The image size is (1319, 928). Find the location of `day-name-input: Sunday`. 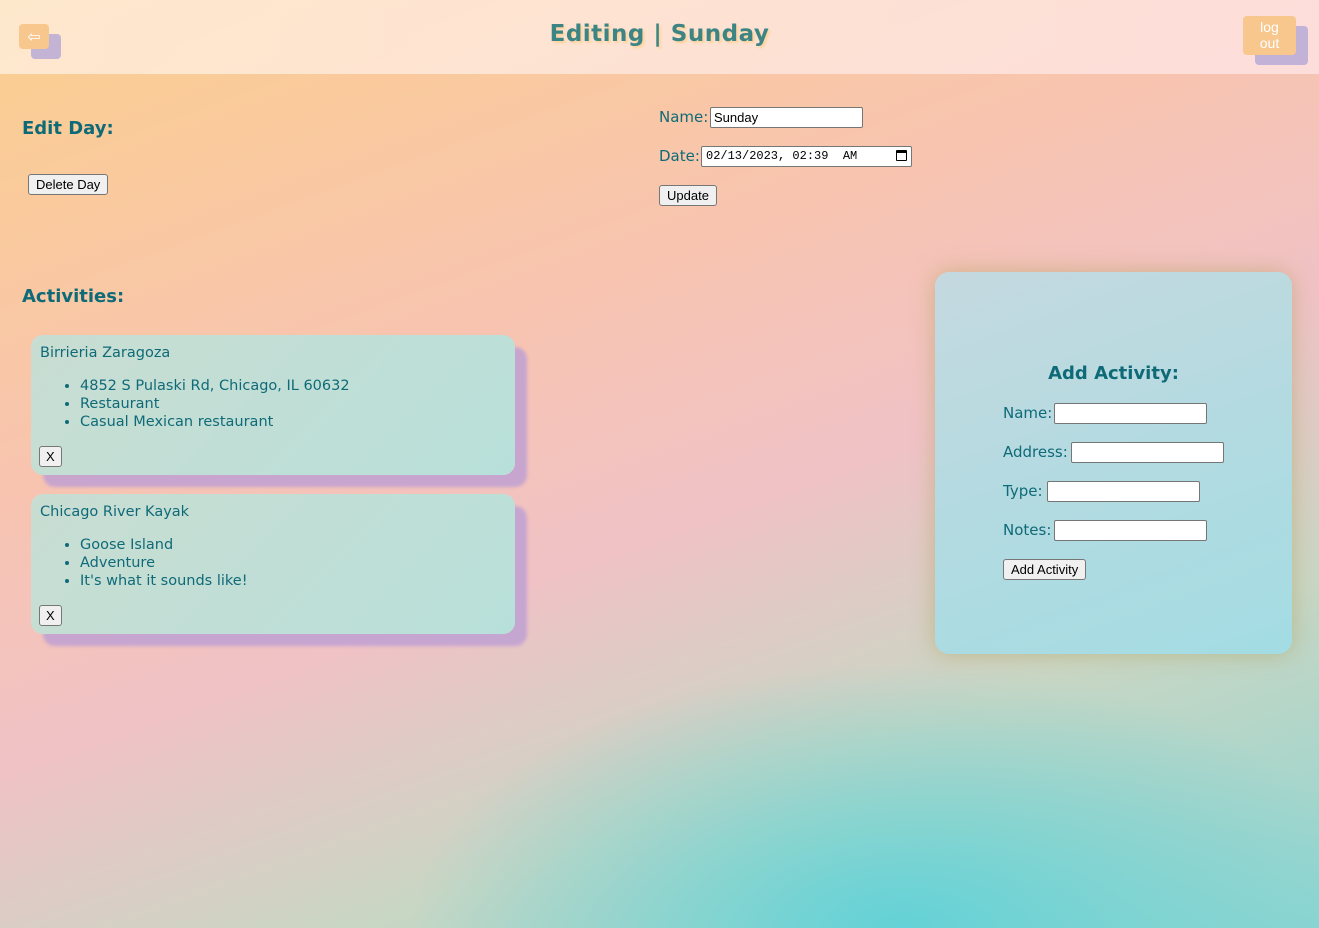

day-name-input: Sunday is located at coordinates (786, 117).